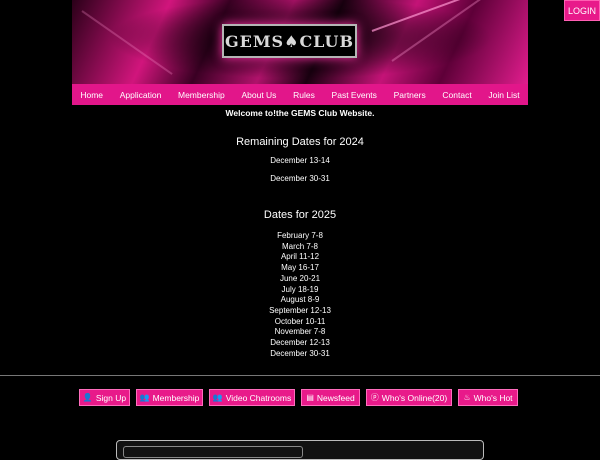  I want to click on nav-item-past-events: Past Events, so click(354, 95).